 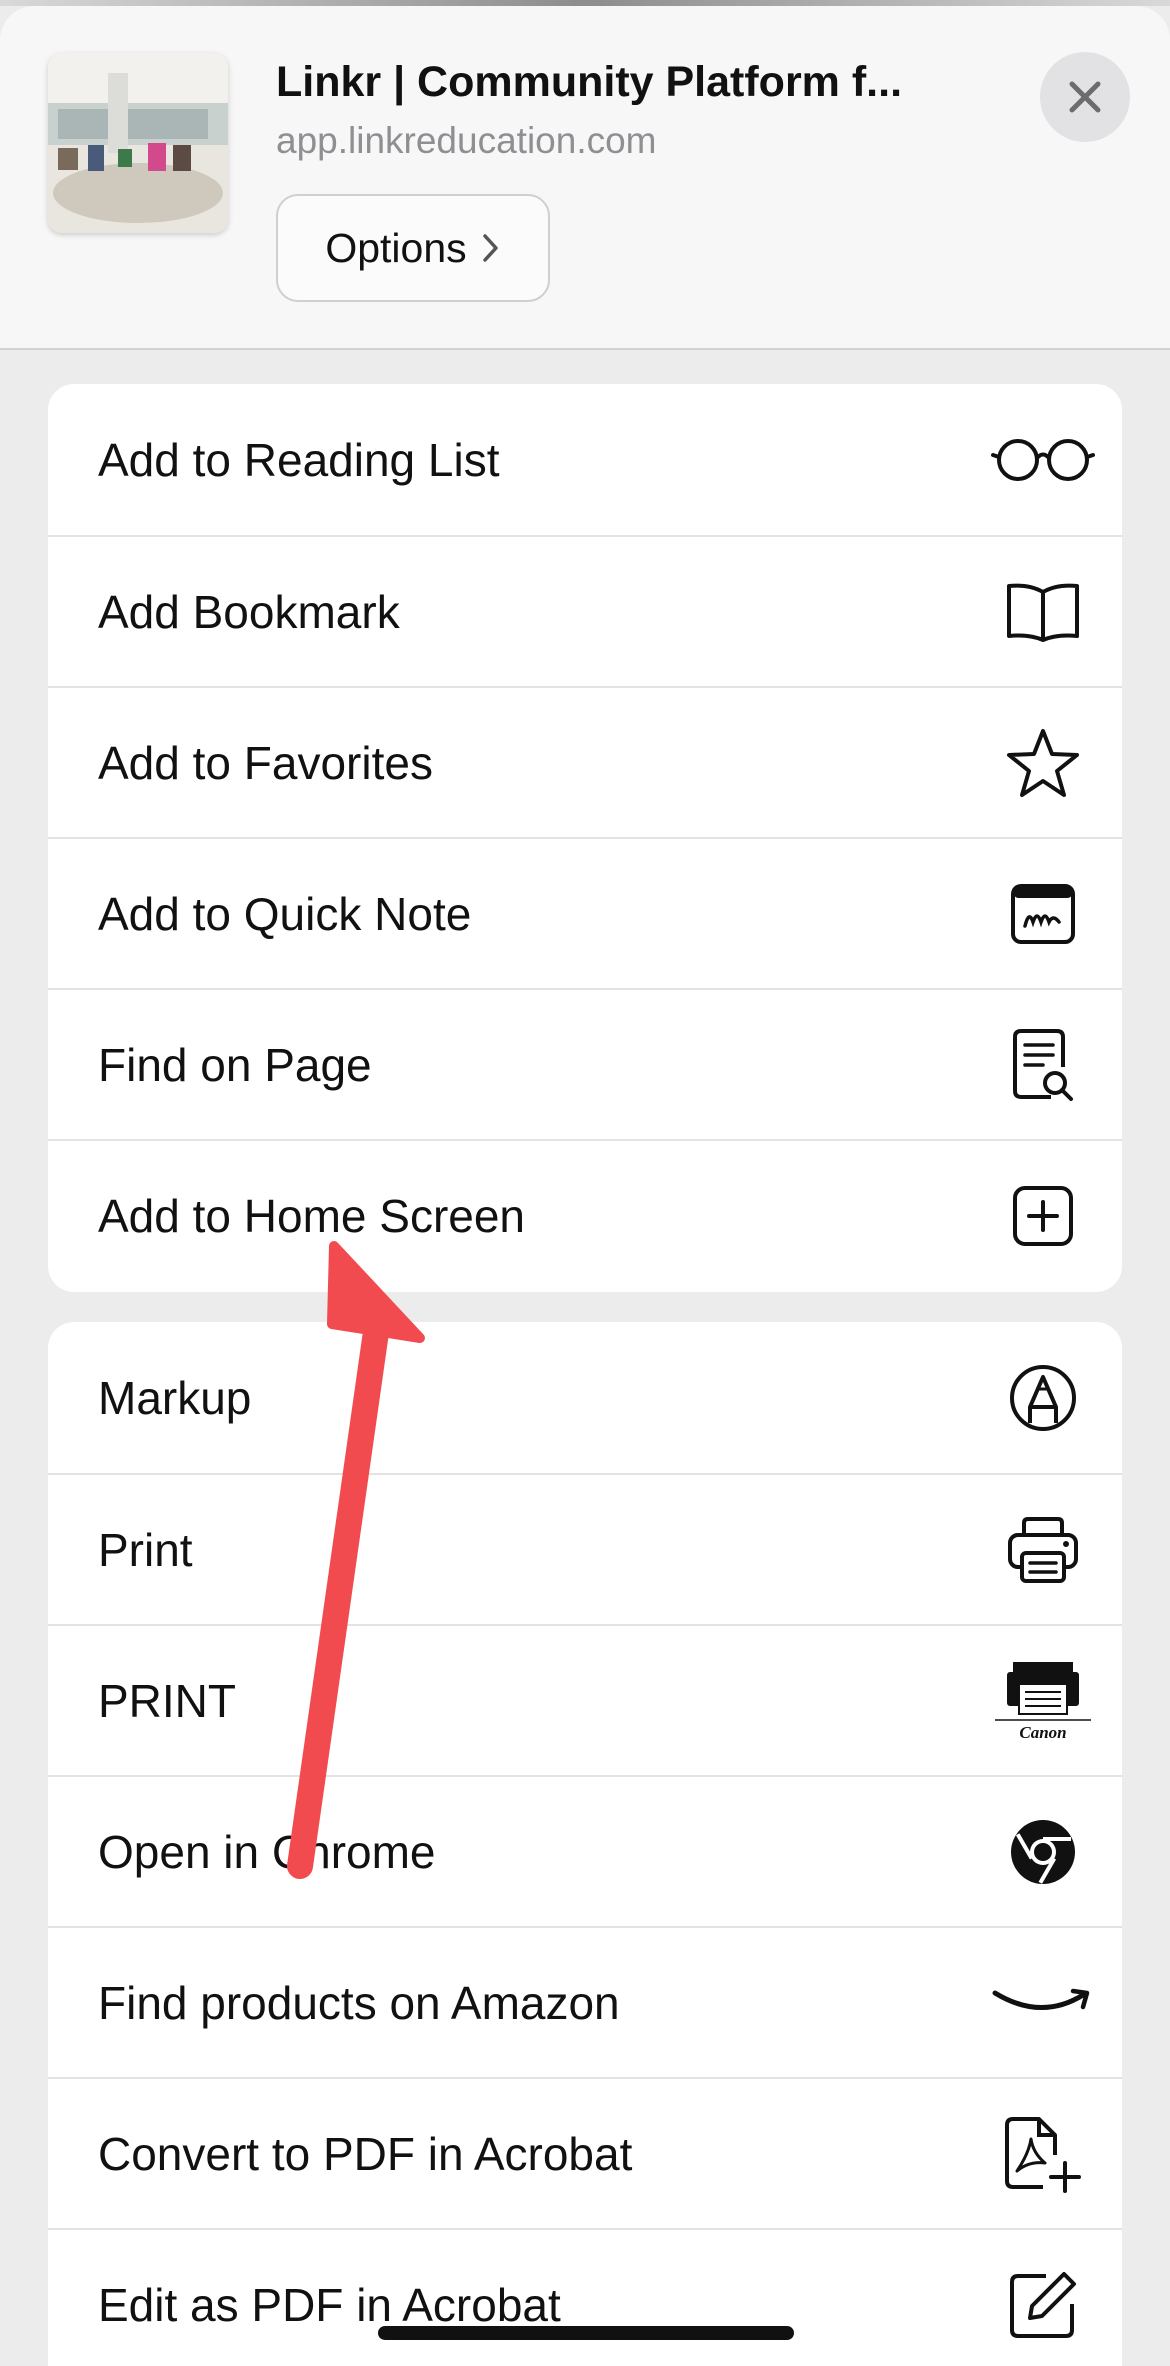 I want to click on options-label: Options, so click(x=396, y=247).